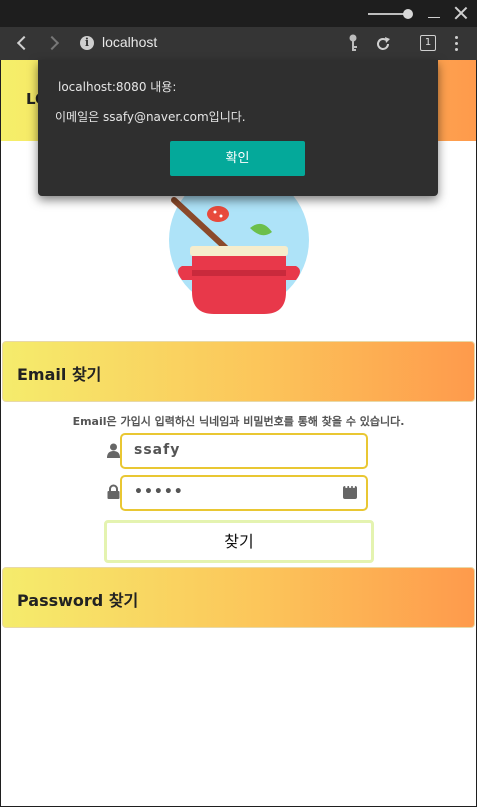 This screenshot has width=477, height=807. I want to click on email-find-description: Email은 가입시 입력하신 닉네임과 비밀번호를 통해 찾을 수 있습니다., so click(238, 421).